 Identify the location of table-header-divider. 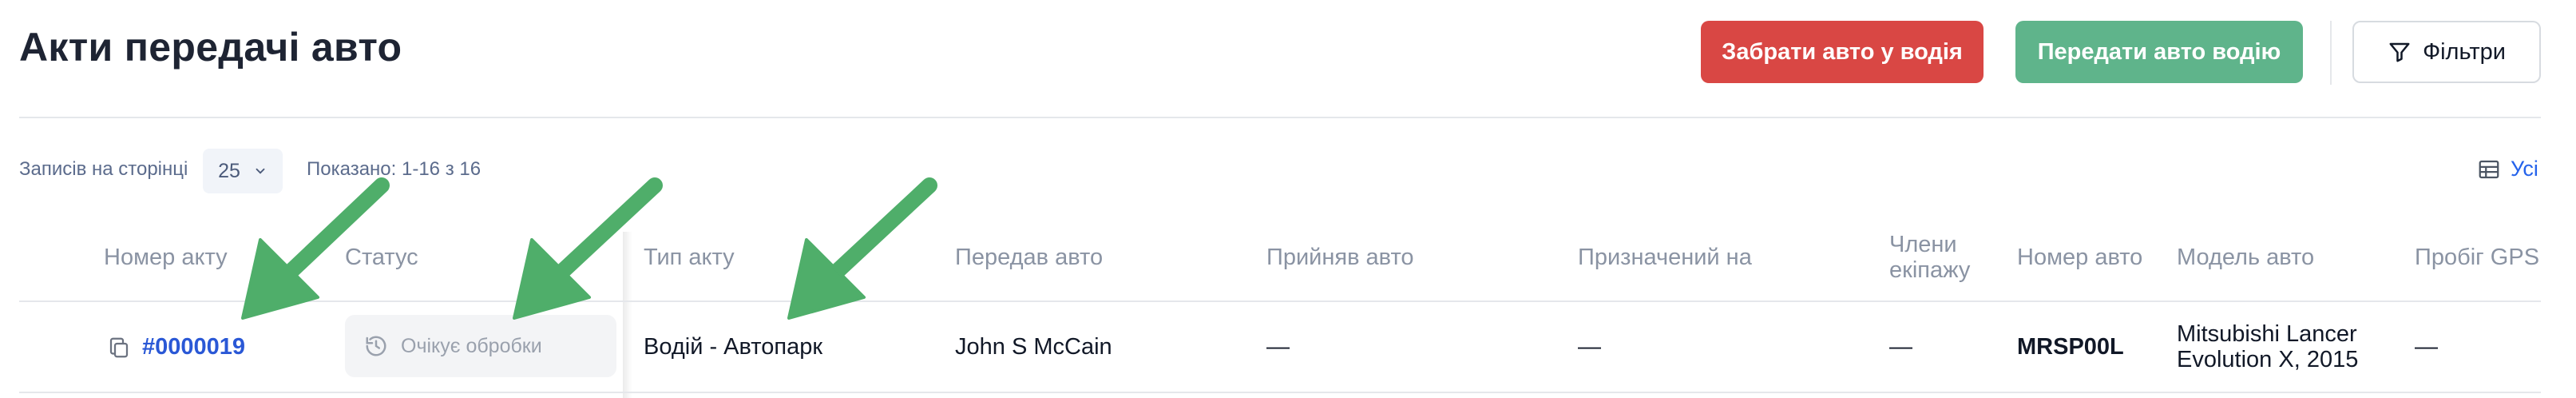
(1280, 301).